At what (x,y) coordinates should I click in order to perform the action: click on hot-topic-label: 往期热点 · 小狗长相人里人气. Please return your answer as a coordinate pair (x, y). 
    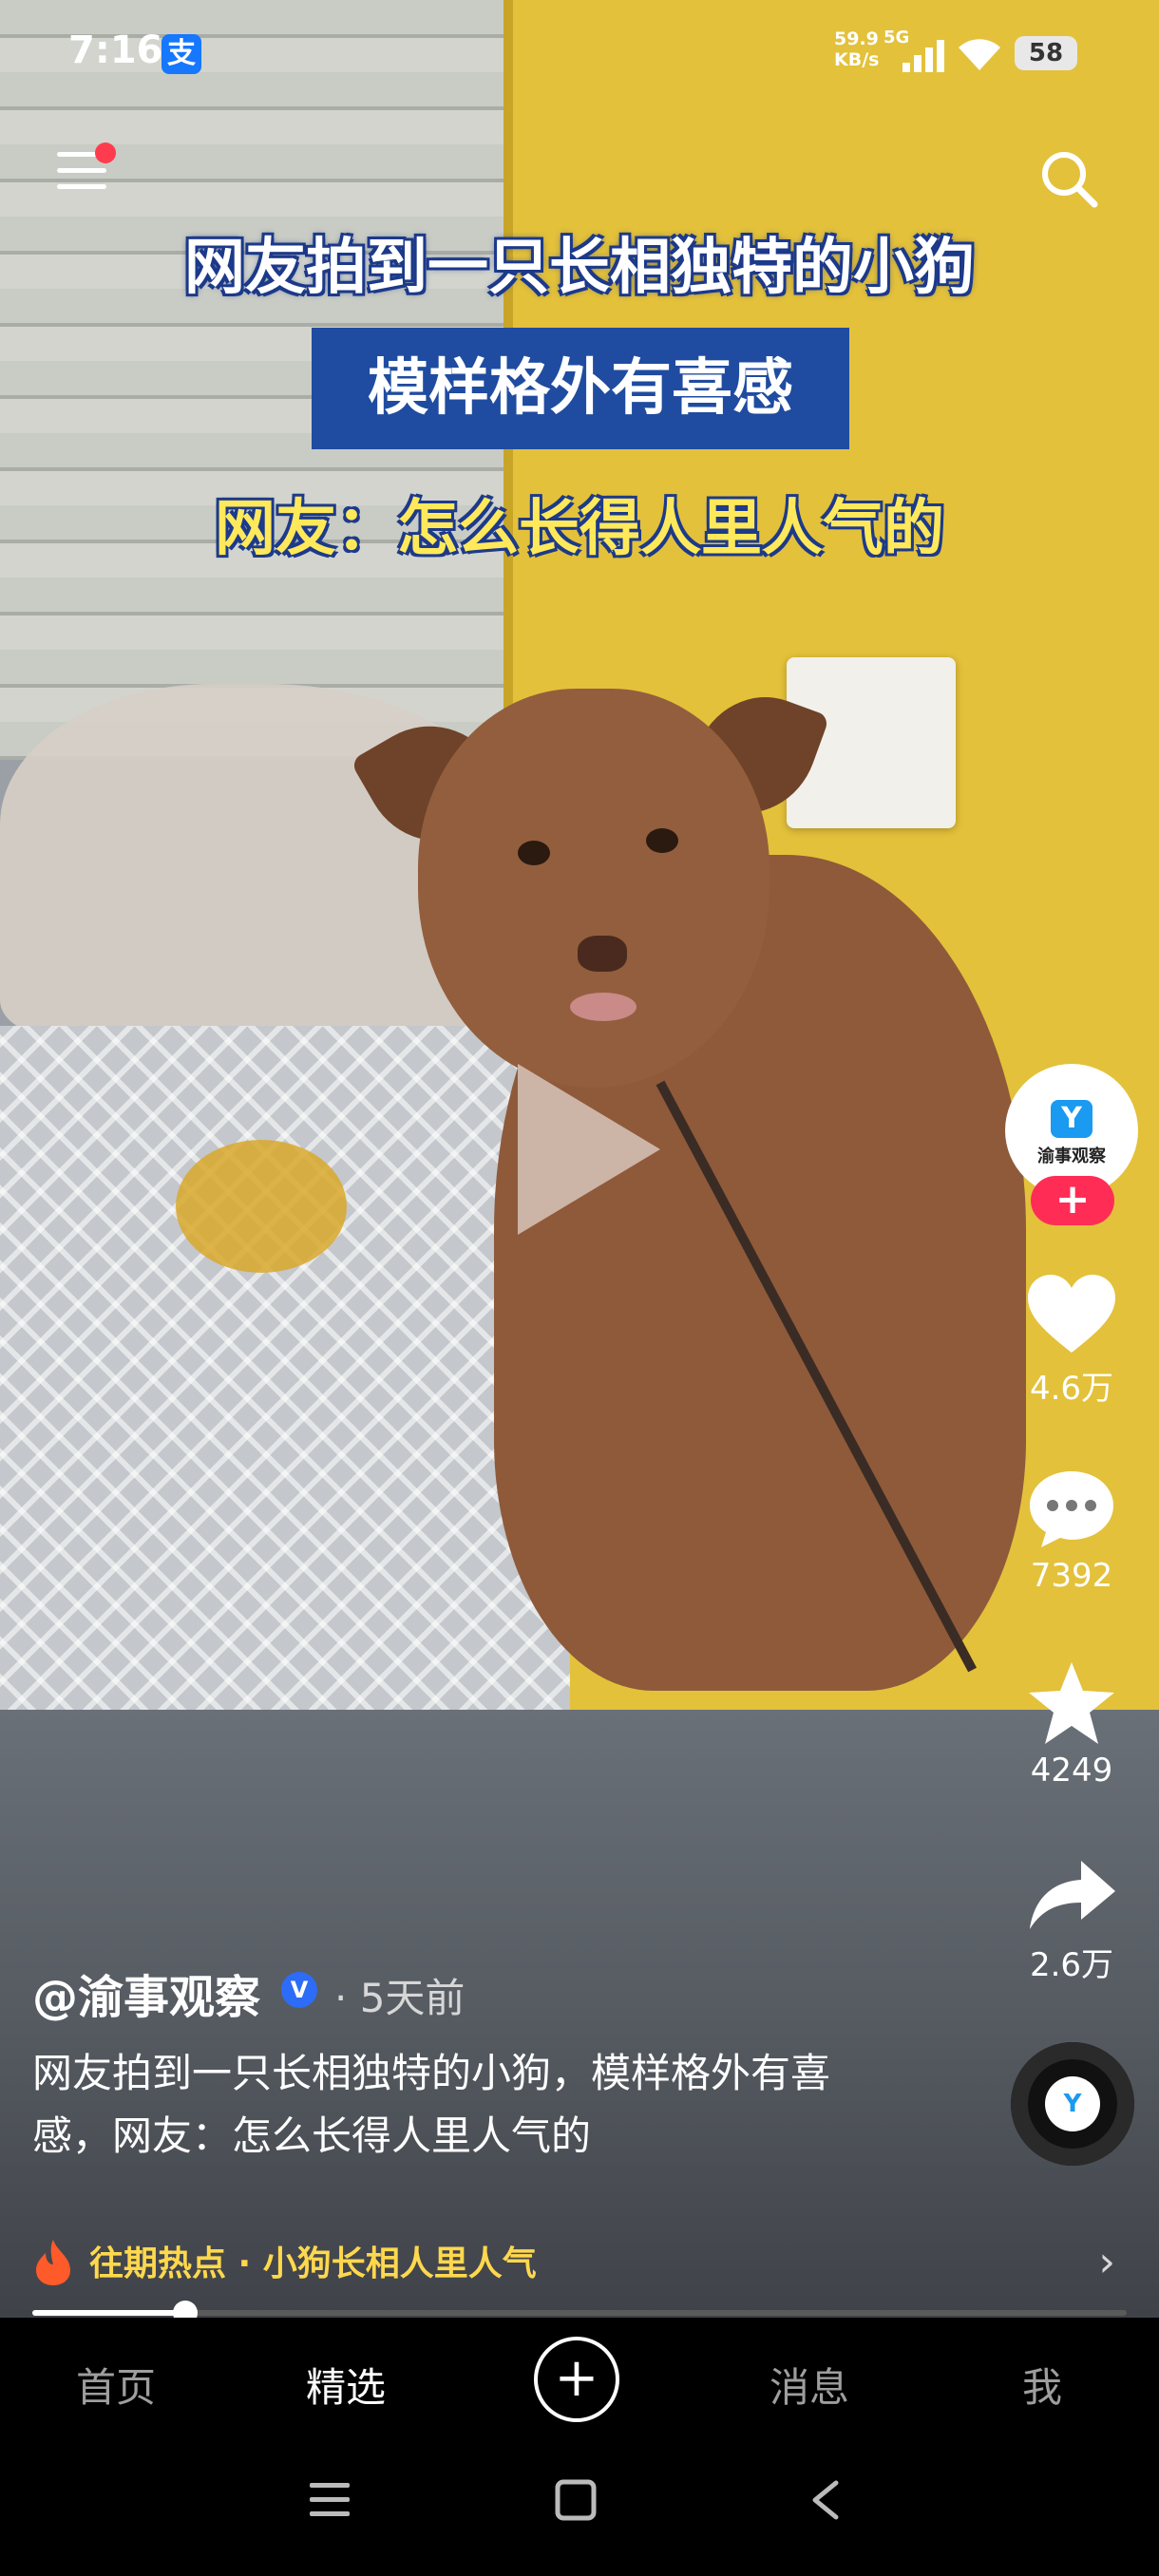
    Looking at the image, I should click on (313, 2264).